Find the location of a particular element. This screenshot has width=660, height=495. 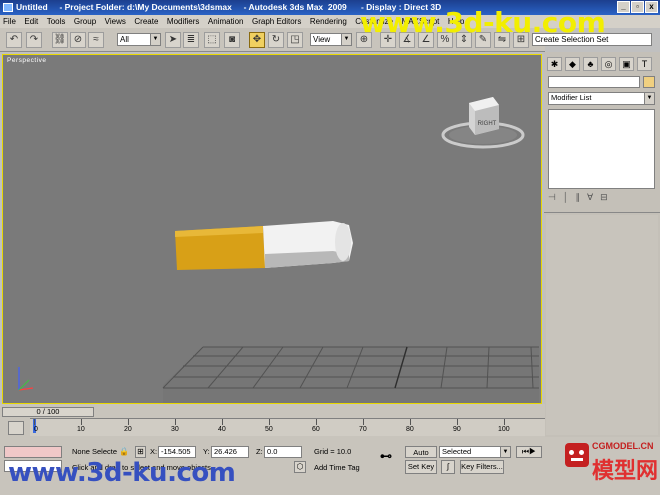

display-icon: ▣ is located at coordinates (626, 64).